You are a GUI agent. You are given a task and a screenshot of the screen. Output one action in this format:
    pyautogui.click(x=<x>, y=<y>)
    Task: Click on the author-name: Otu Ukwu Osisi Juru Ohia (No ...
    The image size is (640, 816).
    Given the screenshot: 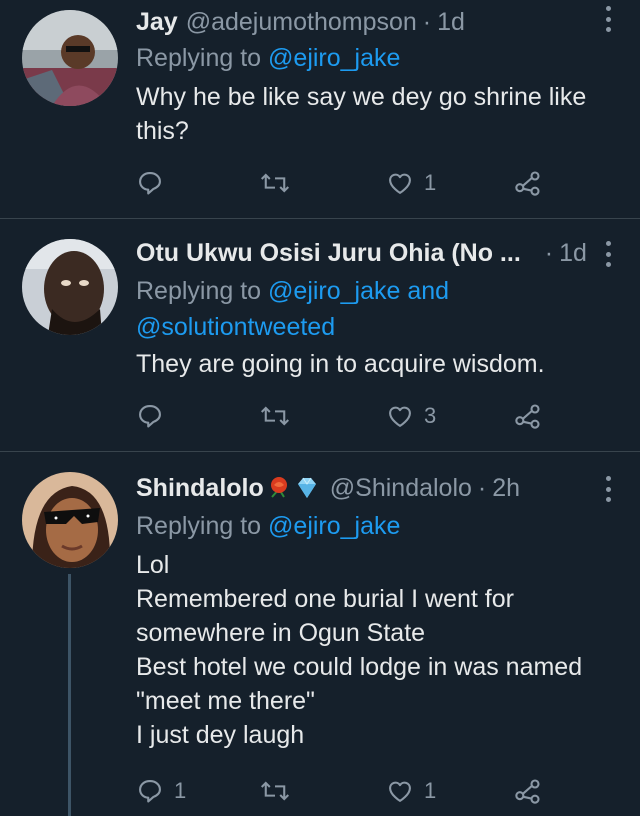 What is the action you would take?
    pyautogui.click(x=328, y=253)
    